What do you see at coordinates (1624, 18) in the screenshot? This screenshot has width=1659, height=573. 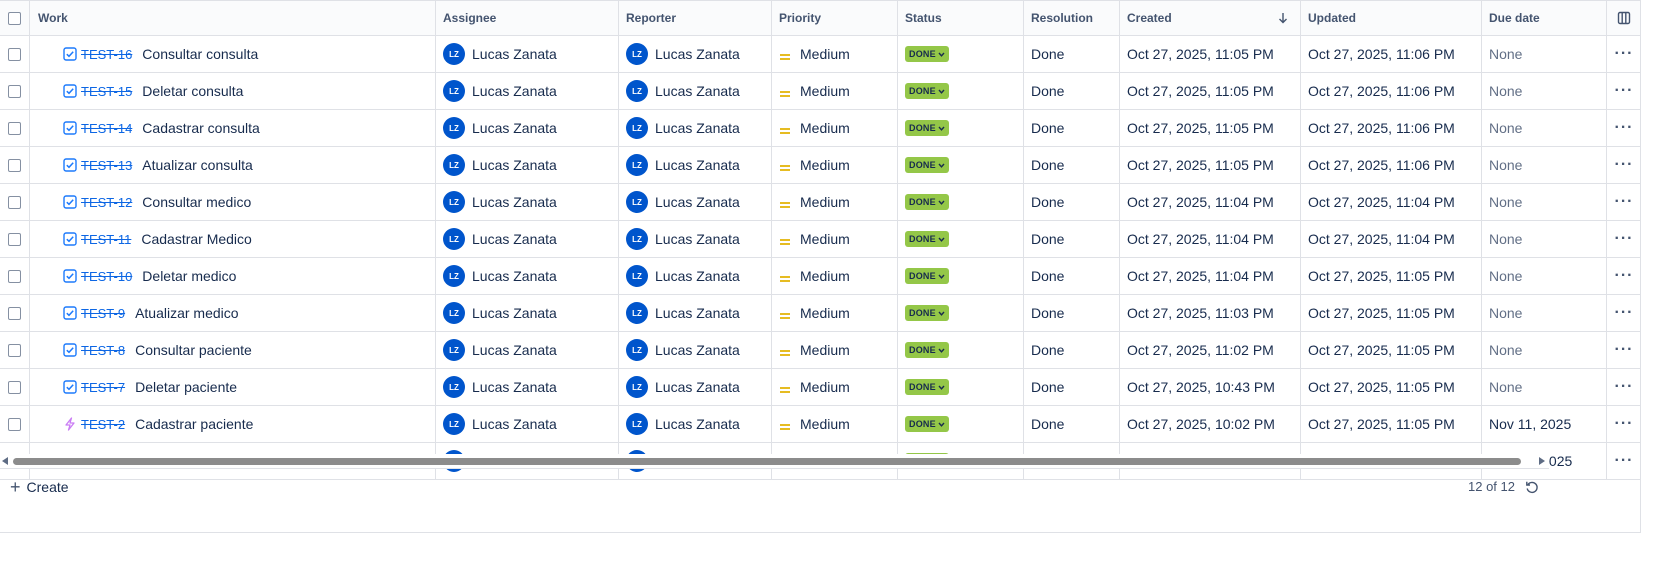 I see `columns-icon` at bounding box center [1624, 18].